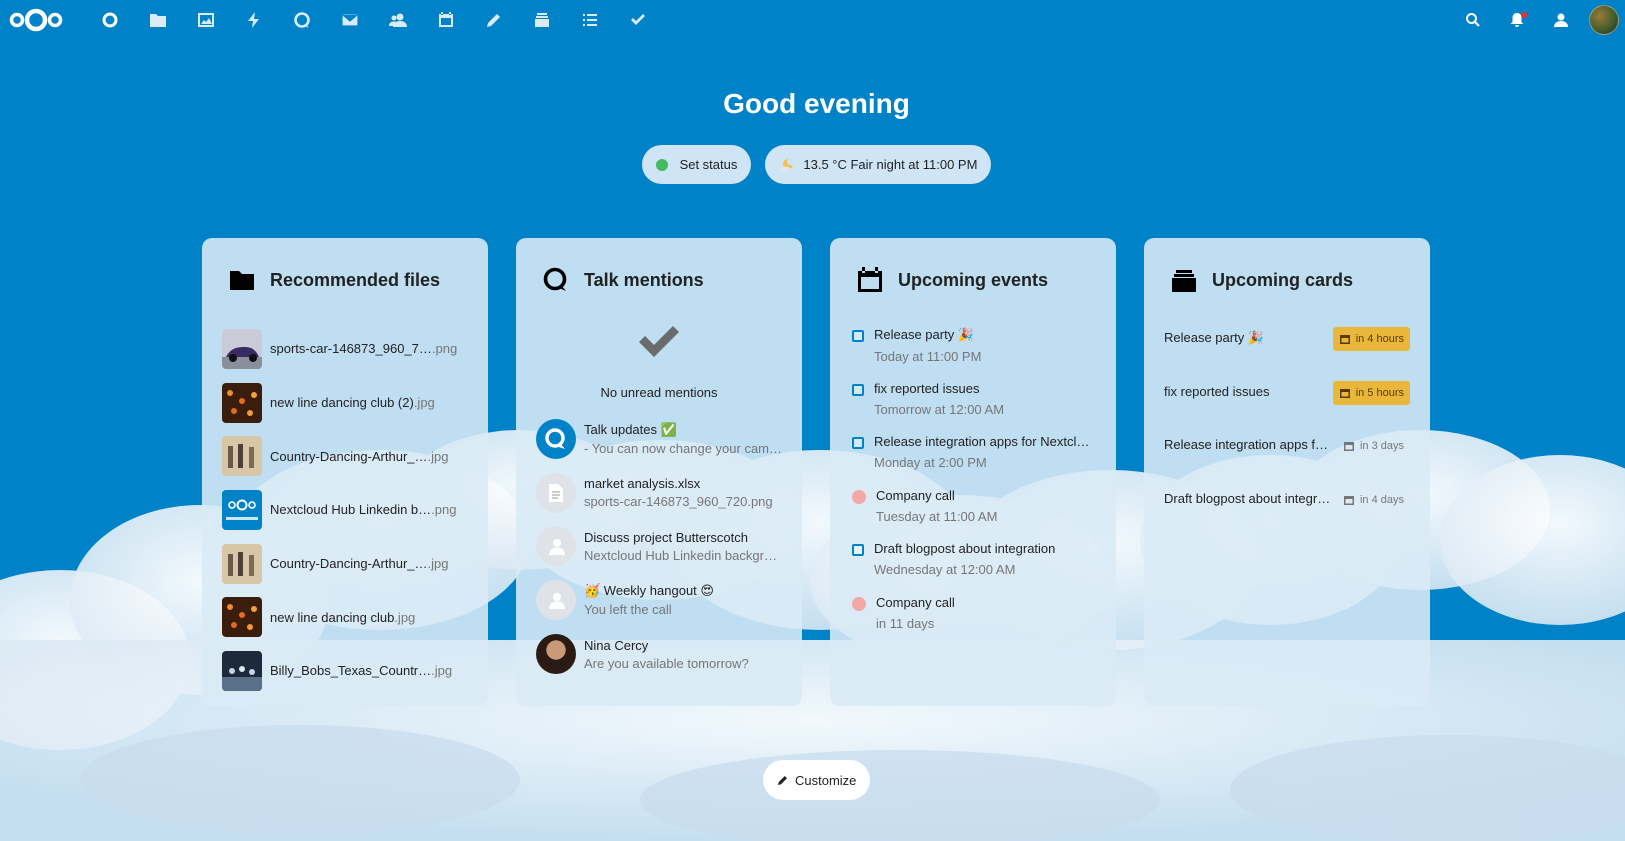 The image size is (1625, 841). Describe the element at coordinates (1287, 403) in the screenshot. I see `card-item: fix reported issues in 5 hours` at that location.